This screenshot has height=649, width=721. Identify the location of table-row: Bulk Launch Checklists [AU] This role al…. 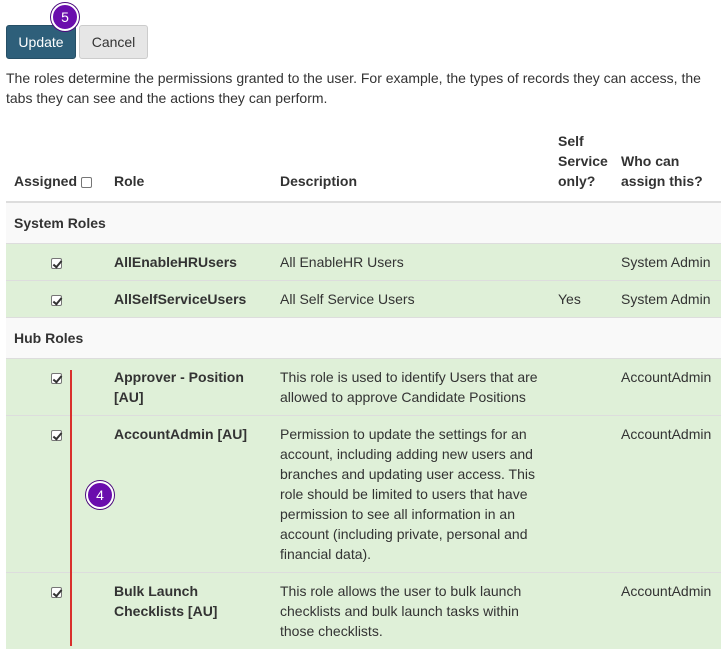
(363, 610).